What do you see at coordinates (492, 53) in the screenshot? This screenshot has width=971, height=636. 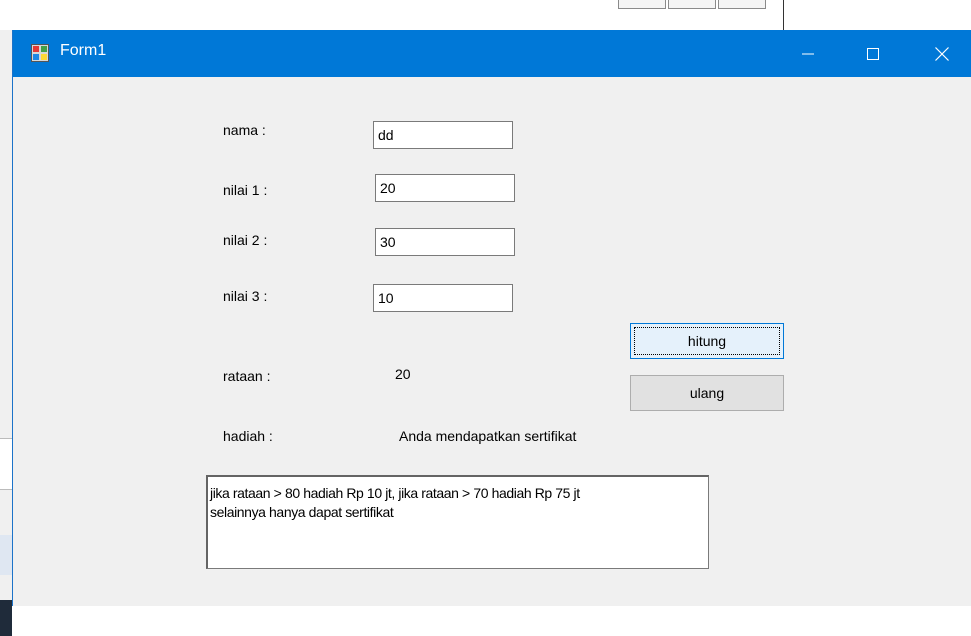 I see `title-bar: Form1` at bounding box center [492, 53].